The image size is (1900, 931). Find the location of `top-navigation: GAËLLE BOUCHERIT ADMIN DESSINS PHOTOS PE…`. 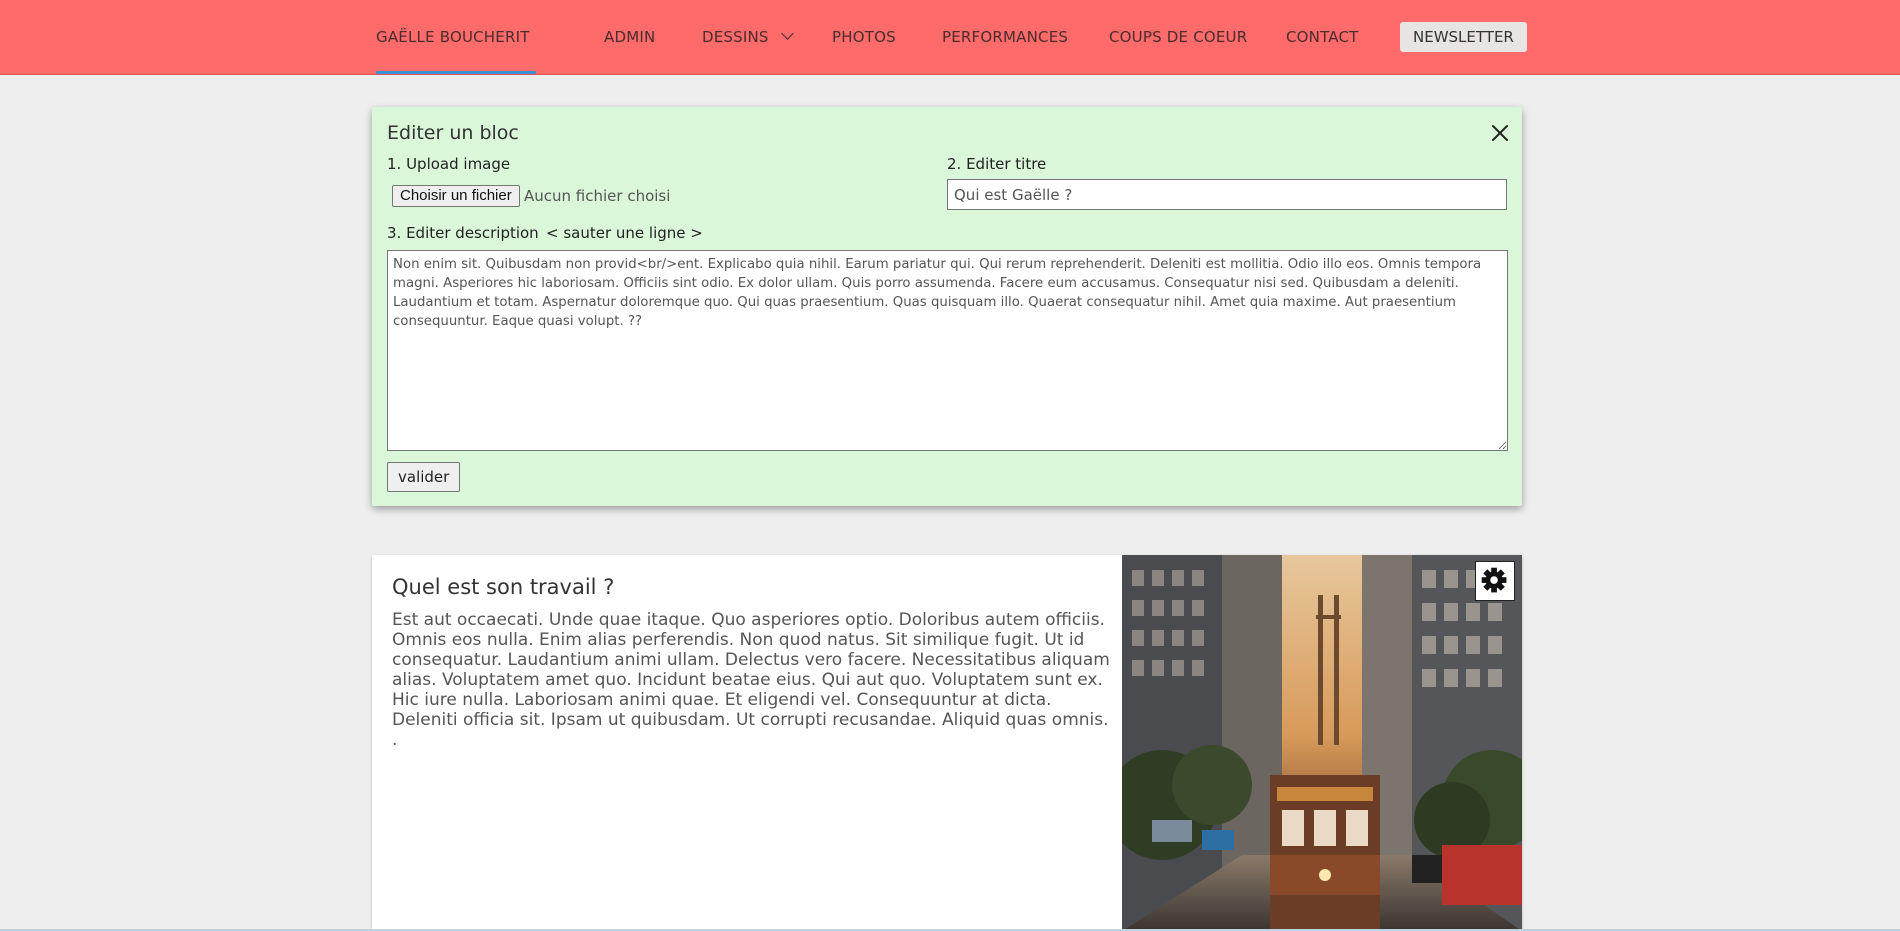

top-navigation: GAËLLE BOUCHERIT ADMIN DESSINS PHOTOS PE… is located at coordinates (950, 37).